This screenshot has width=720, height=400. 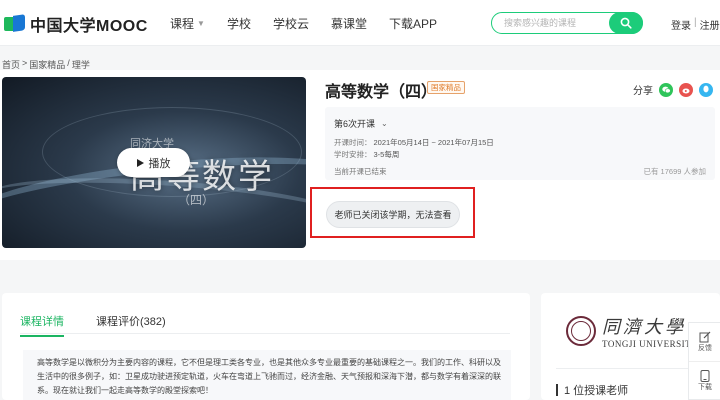 What do you see at coordinates (353, 142) in the screenshot?
I see `term-time-label: 开课时间：` at bounding box center [353, 142].